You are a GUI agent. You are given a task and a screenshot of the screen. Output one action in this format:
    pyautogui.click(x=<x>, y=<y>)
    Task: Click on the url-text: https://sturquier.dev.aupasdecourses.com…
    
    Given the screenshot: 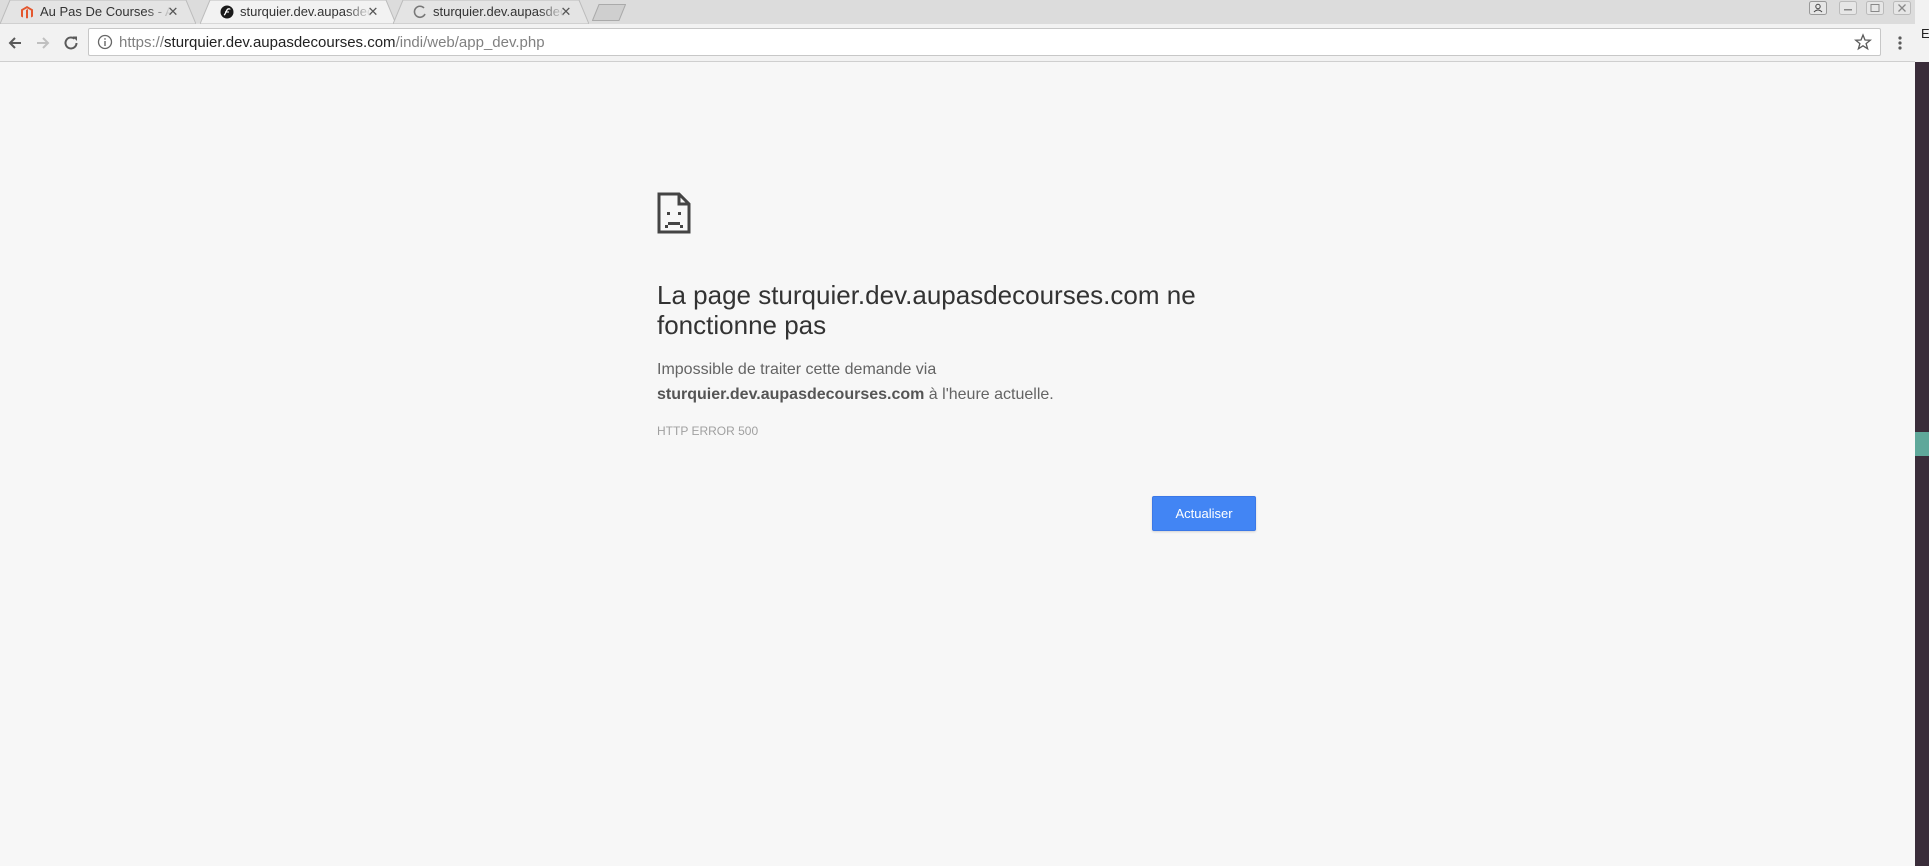 What is the action you would take?
    pyautogui.click(x=332, y=42)
    